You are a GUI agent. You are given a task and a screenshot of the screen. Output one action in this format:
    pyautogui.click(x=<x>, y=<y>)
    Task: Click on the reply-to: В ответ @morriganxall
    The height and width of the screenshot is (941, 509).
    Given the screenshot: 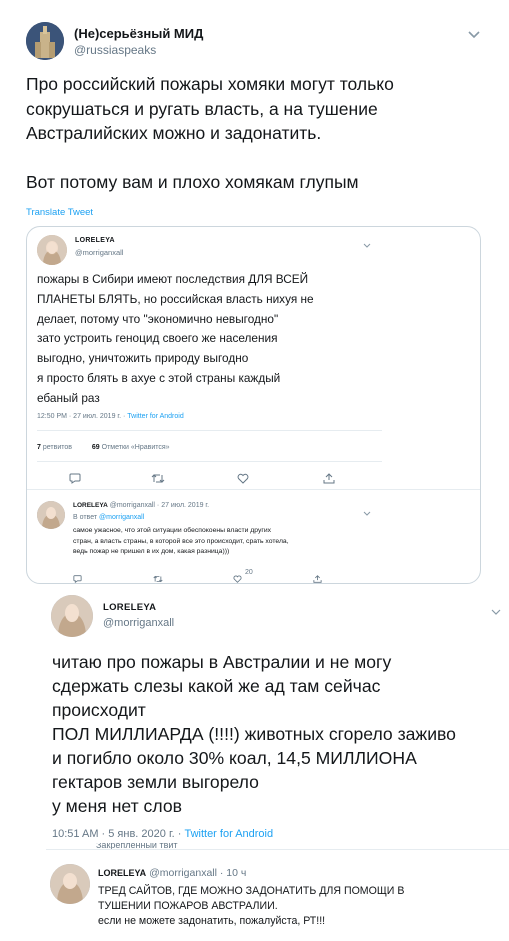 What is the action you would take?
    pyautogui.click(x=108, y=517)
    